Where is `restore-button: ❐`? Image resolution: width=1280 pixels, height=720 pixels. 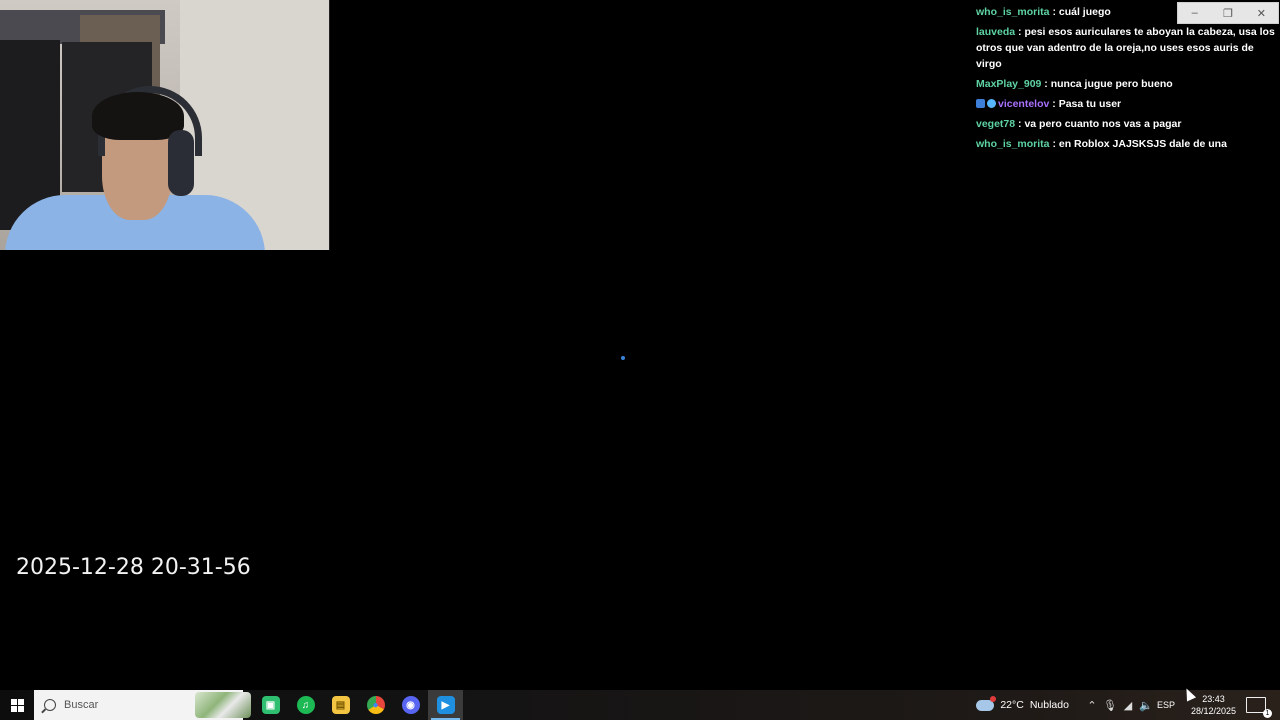 restore-button: ❐ is located at coordinates (1227, 13).